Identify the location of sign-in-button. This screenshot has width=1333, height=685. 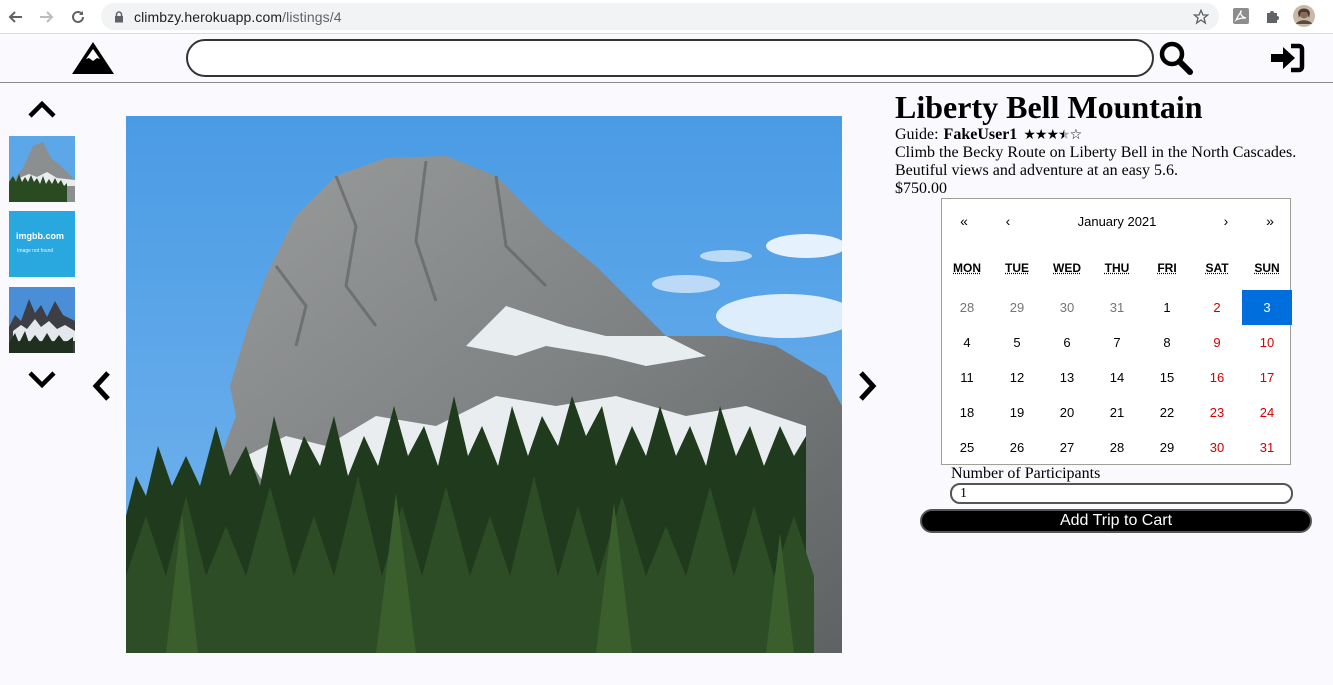
(1287, 58).